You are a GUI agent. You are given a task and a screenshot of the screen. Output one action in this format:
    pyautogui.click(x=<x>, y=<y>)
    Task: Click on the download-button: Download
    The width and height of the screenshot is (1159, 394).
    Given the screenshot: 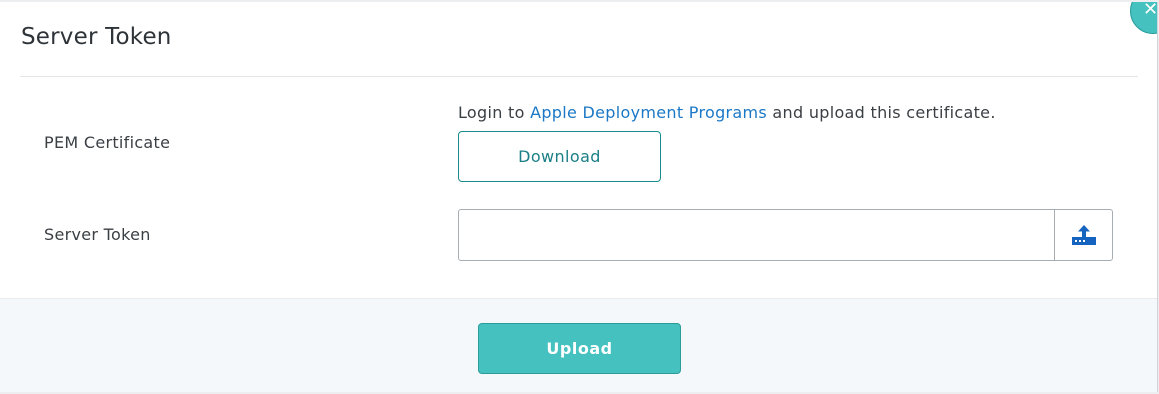 What is the action you would take?
    pyautogui.click(x=559, y=156)
    